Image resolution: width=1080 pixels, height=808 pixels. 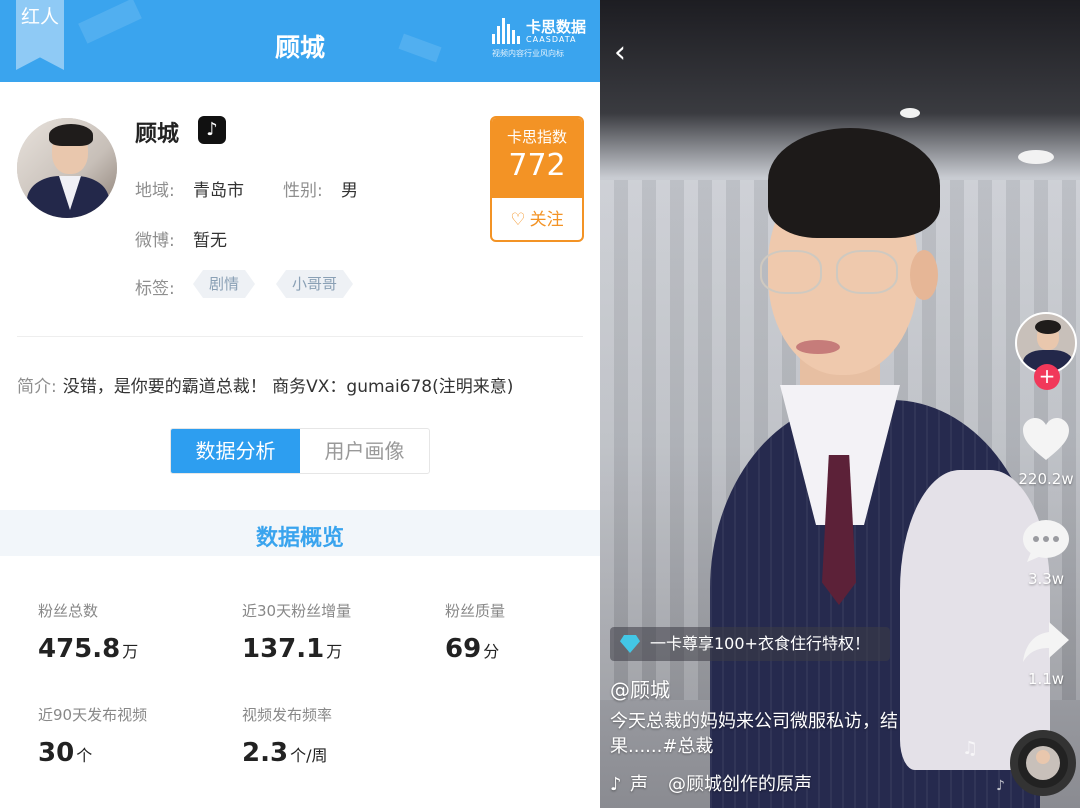 I want to click on brand-name: 卡思数据, so click(x=556, y=27).